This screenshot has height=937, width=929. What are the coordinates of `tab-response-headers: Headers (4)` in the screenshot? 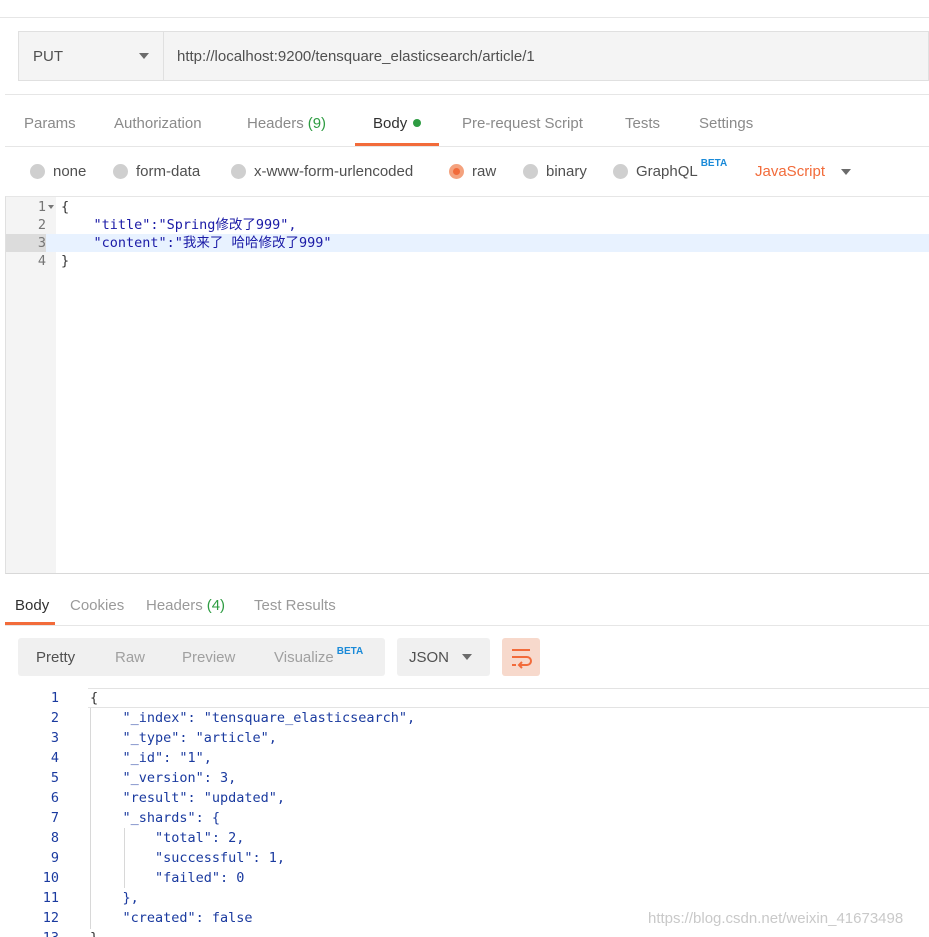 It's located at (185, 605).